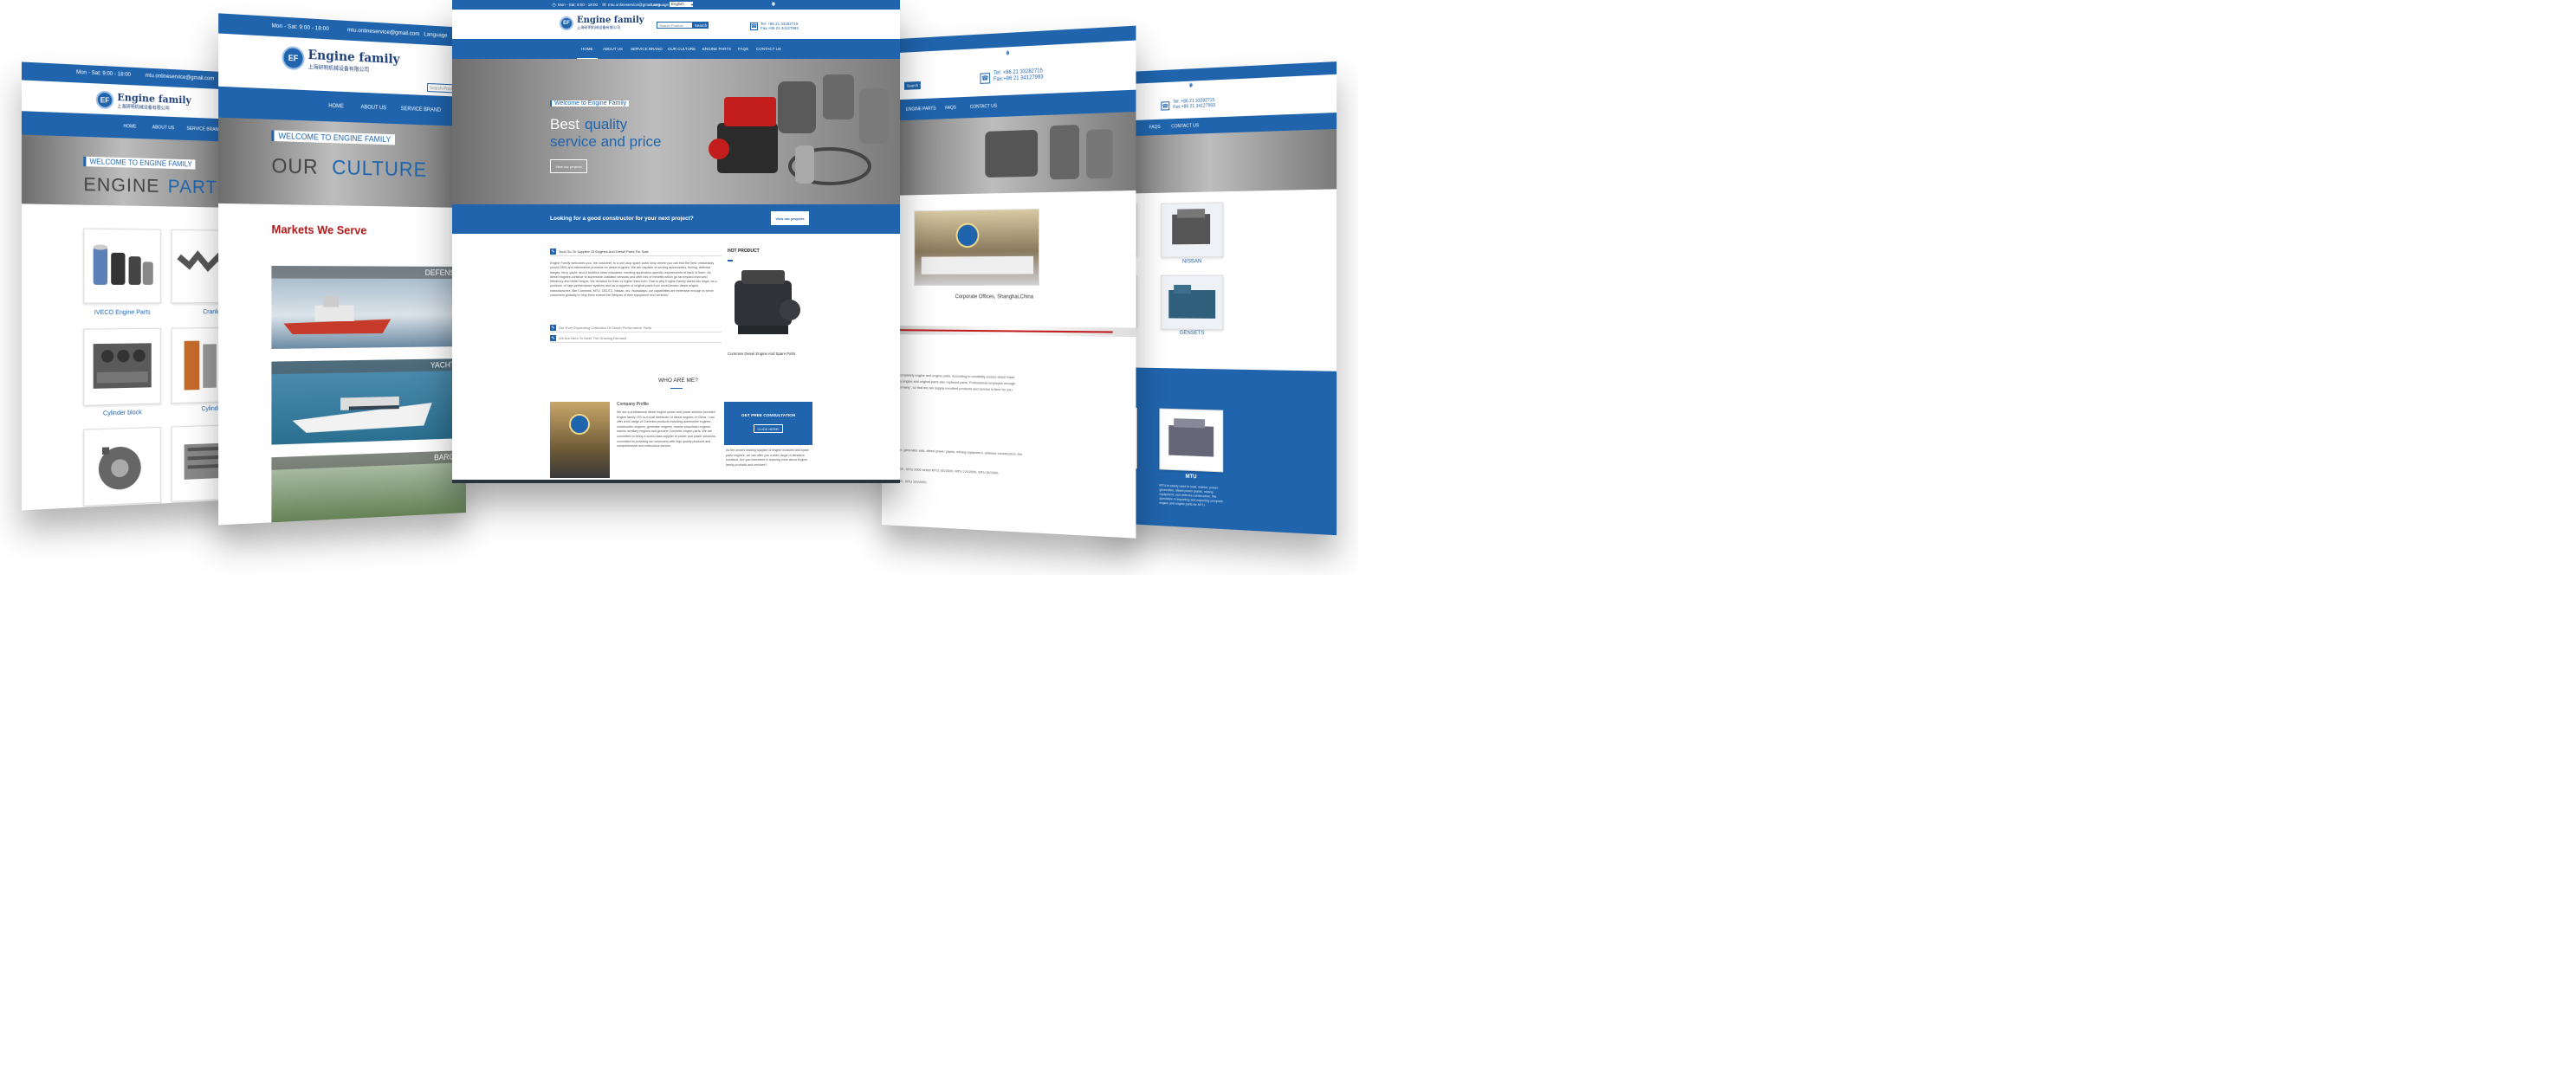 Image resolution: width=2576 pixels, height=1091 pixels. What do you see at coordinates (676, 481) in the screenshot?
I see `footer-strip` at bounding box center [676, 481].